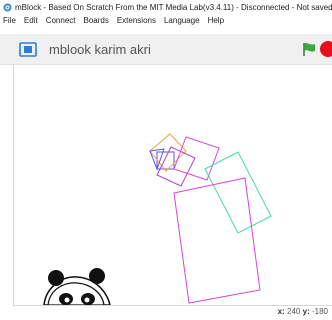 This screenshot has height=320, width=332. Describe the element at coordinates (10, 20) in the screenshot. I see `menu-file: File` at that location.